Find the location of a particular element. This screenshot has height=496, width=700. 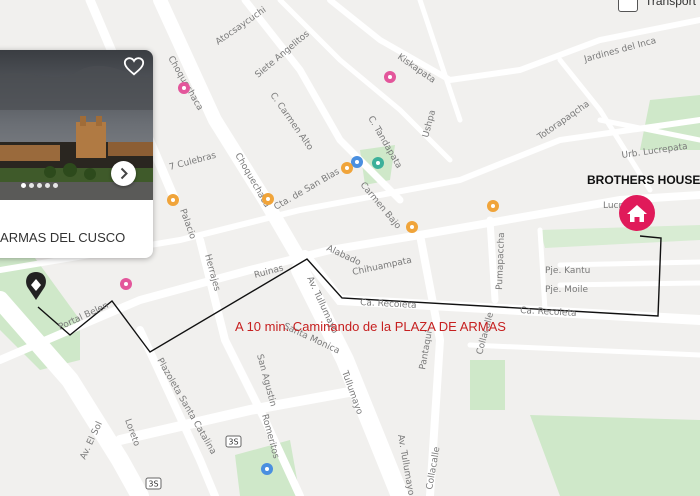

street-label: Pje. Kantu is located at coordinates (567, 271).